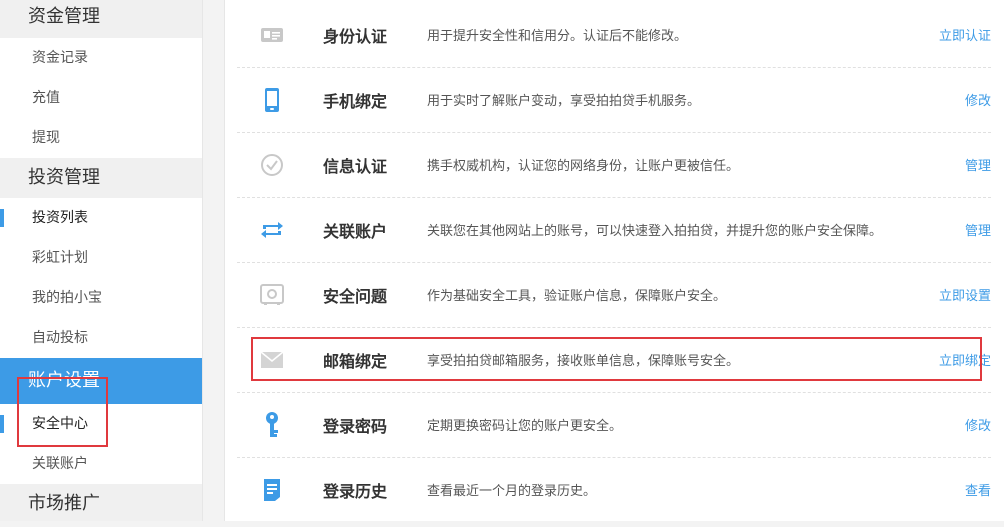 The image size is (1004, 527). What do you see at coordinates (101, 298) in the screenshot?
I see `sidebar-item-my-paixiaobao: 我的拍小宝` at bounding box center [101, 298].